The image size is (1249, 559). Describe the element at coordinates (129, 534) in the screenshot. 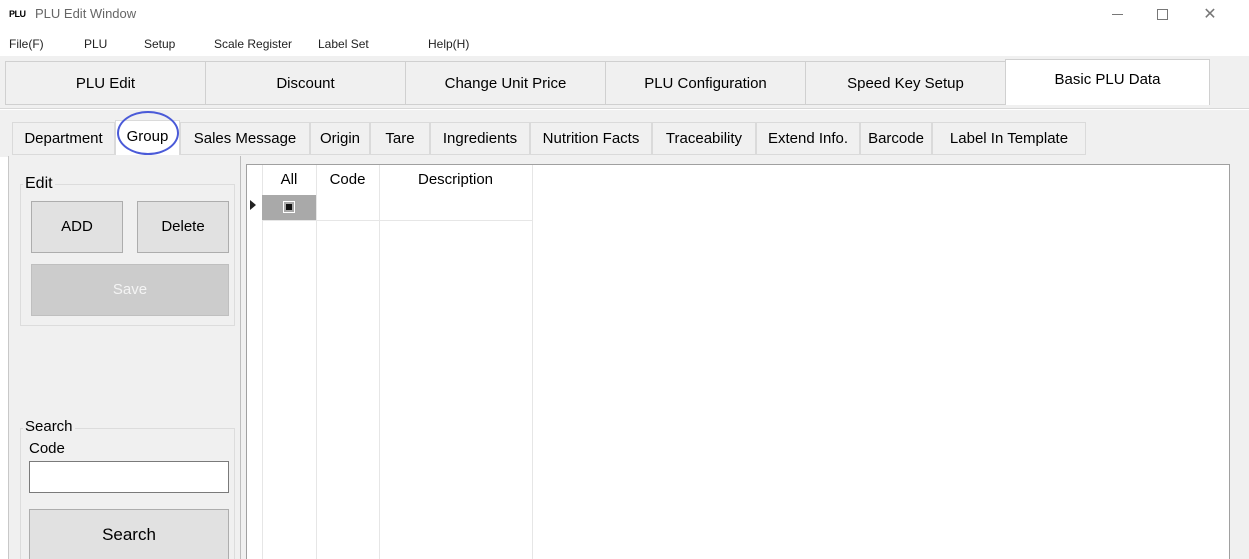

I see `search-button: Search` at that location.